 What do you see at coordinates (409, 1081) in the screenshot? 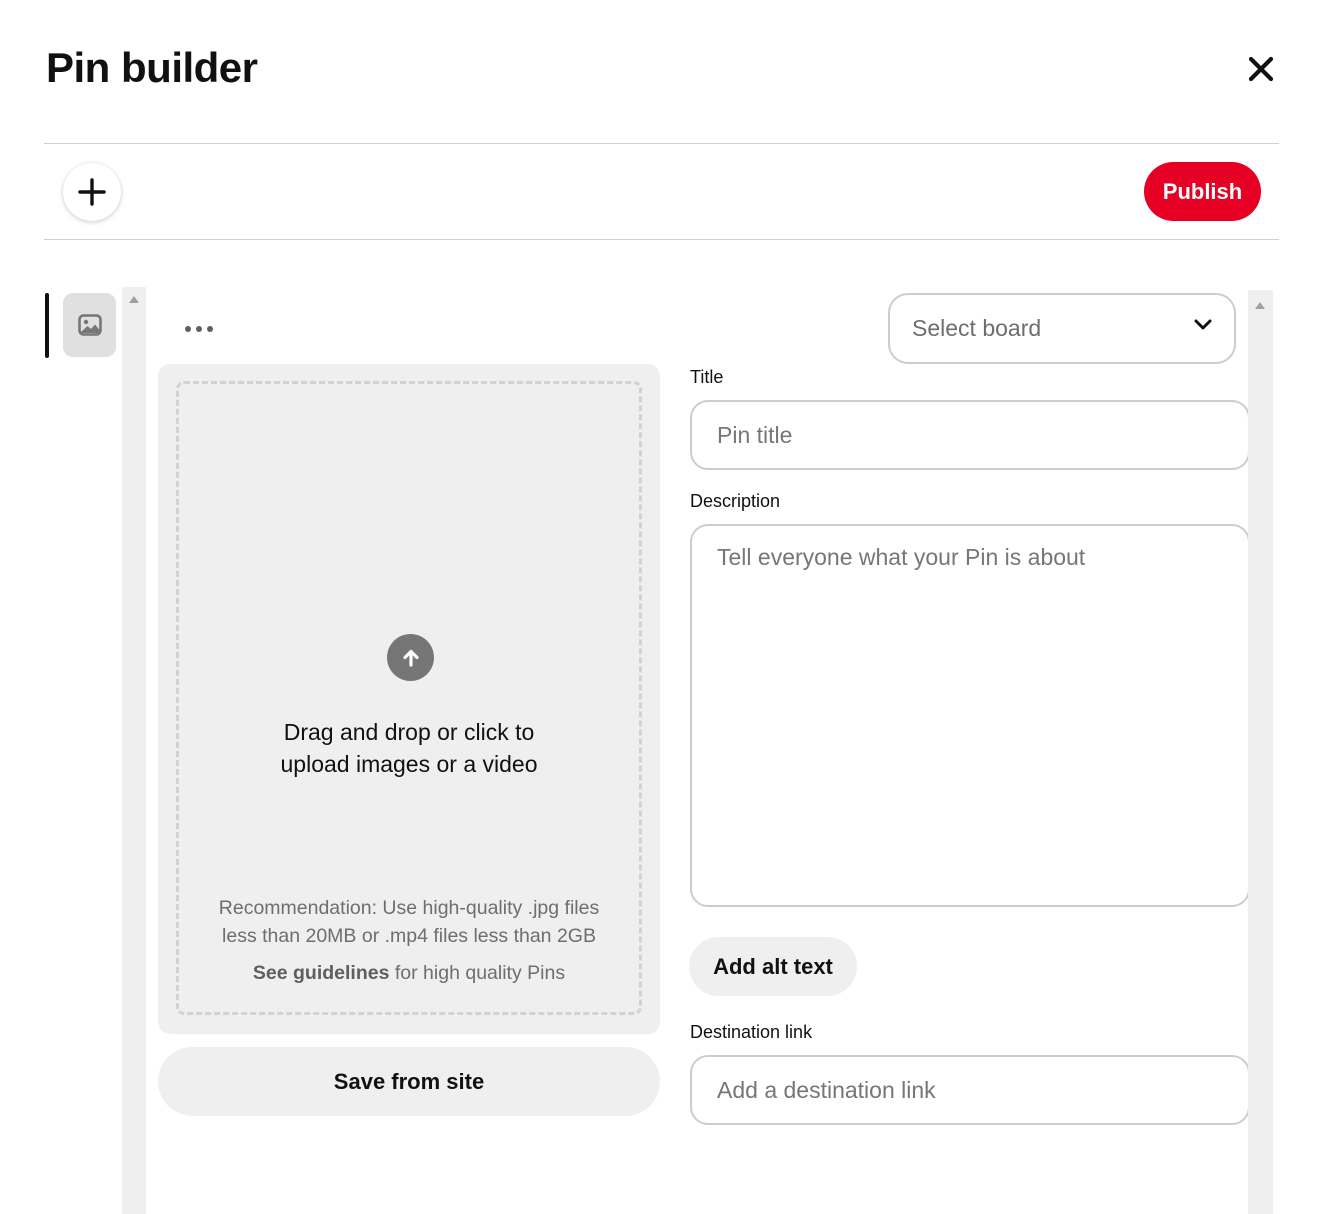
I see `save-from-site-button: Save from site` at bounding box center [409, 1081].